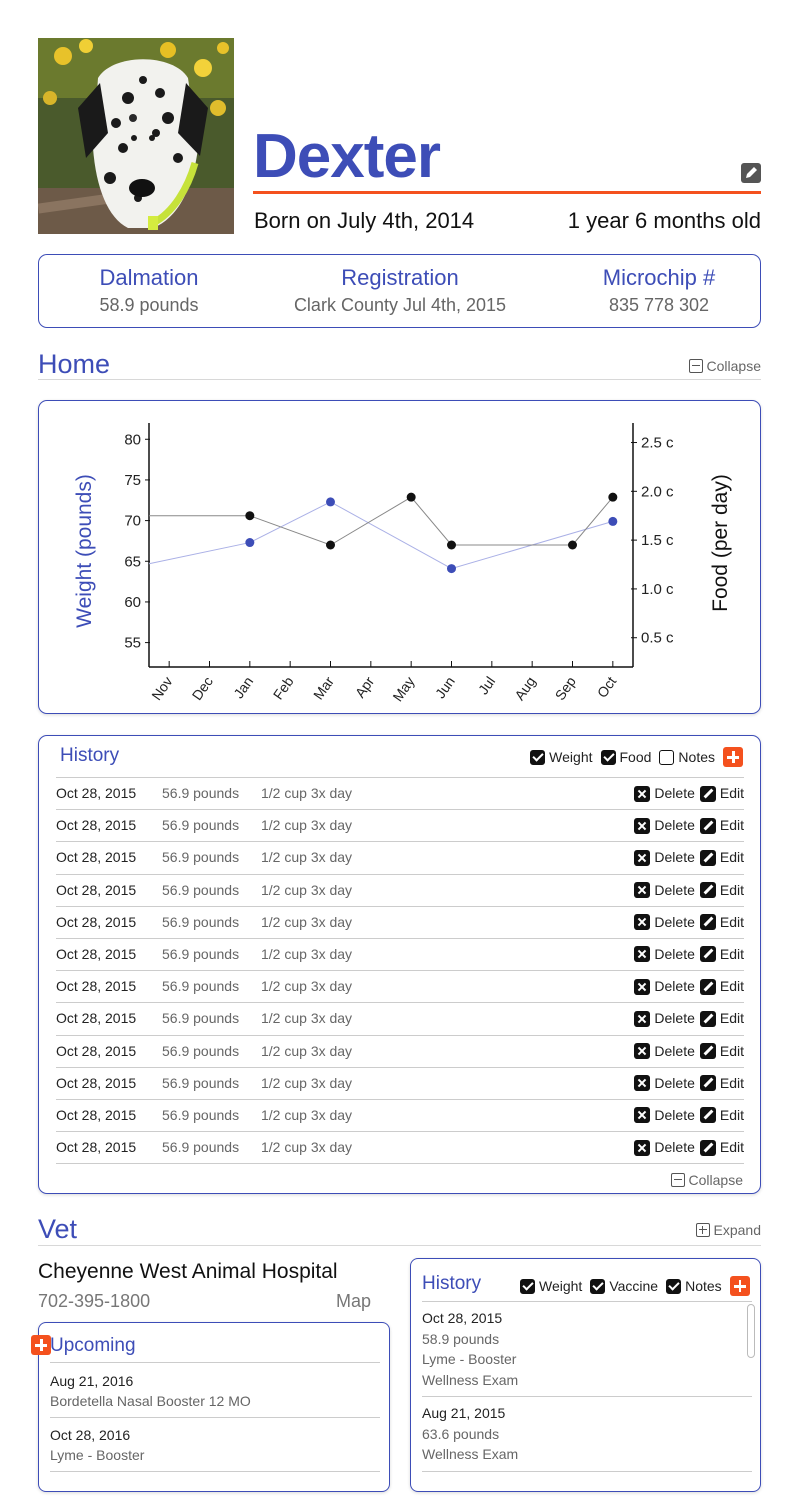 Image resolution: width=800 pixels, height=1506 pixels. What do you see at coordinates (462, 1318) in the screenshot?
I see `vet-history-item-date: Oct 28, 2015` at bounding box center [462, 1318].